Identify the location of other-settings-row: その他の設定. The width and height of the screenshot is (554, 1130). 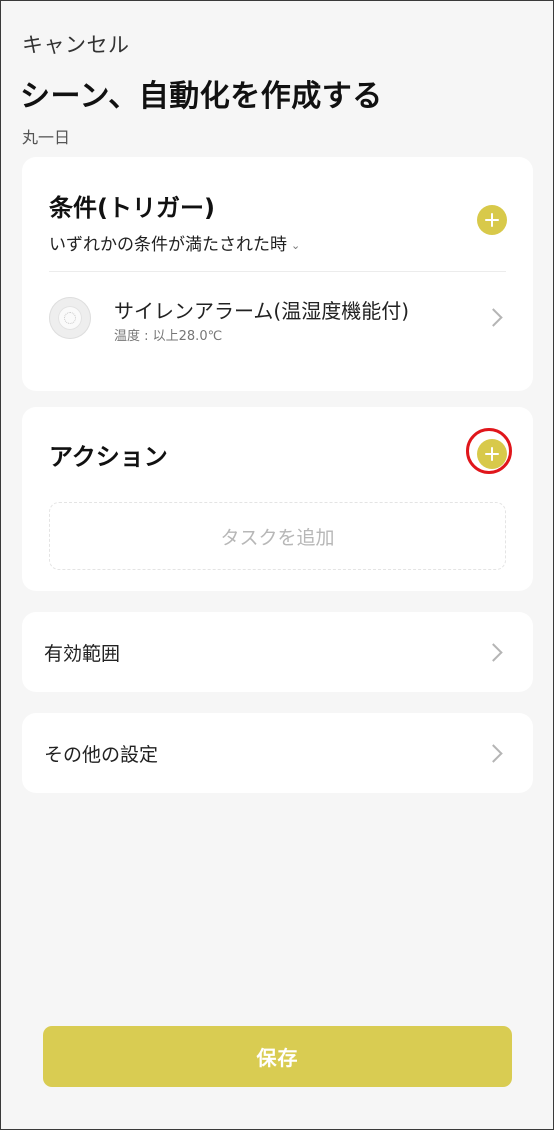
(277, 753).